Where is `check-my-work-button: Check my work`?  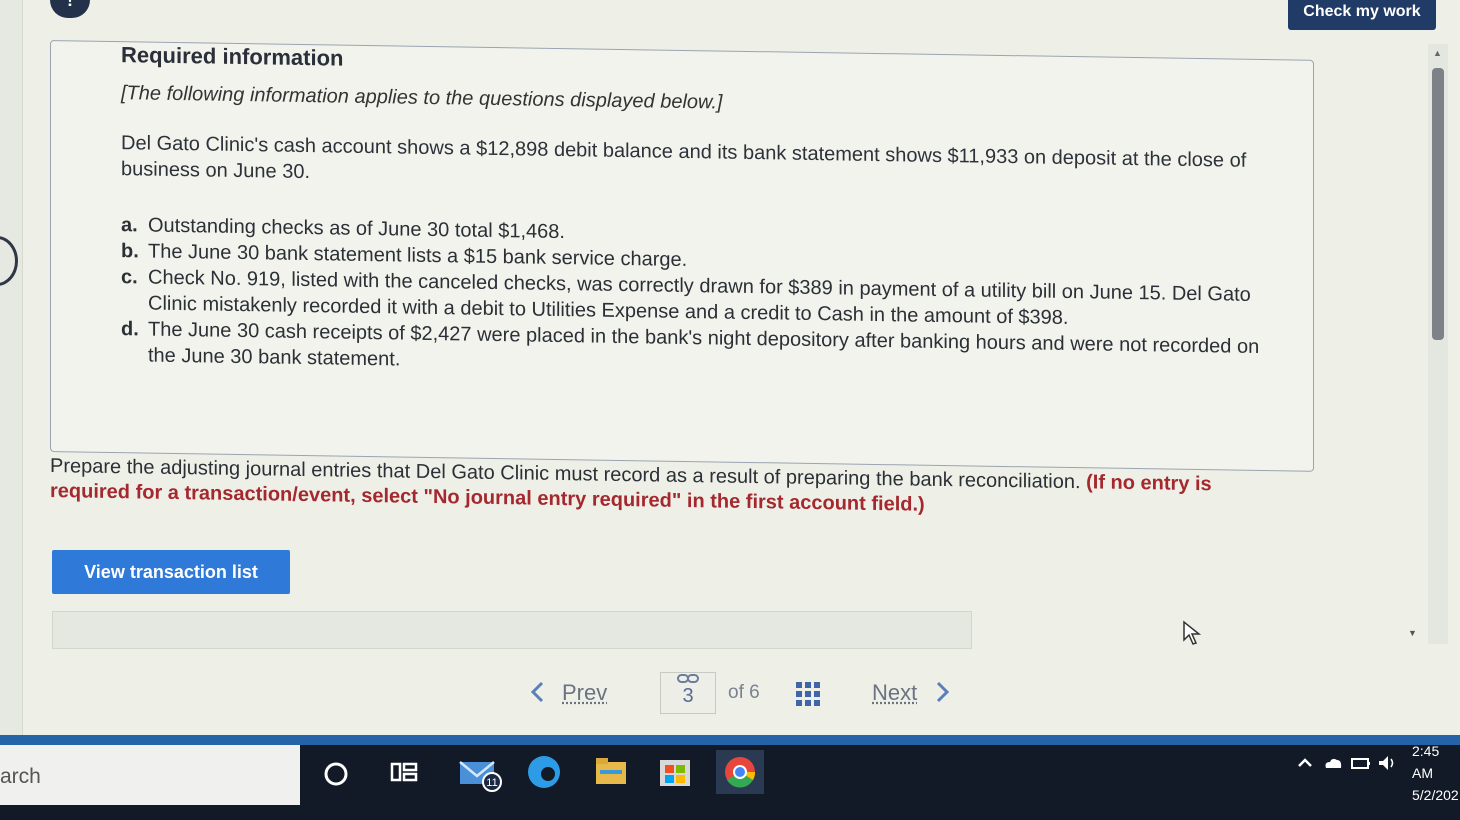
check-my-work-button: Check my work is located at coordinates (1362, 15).